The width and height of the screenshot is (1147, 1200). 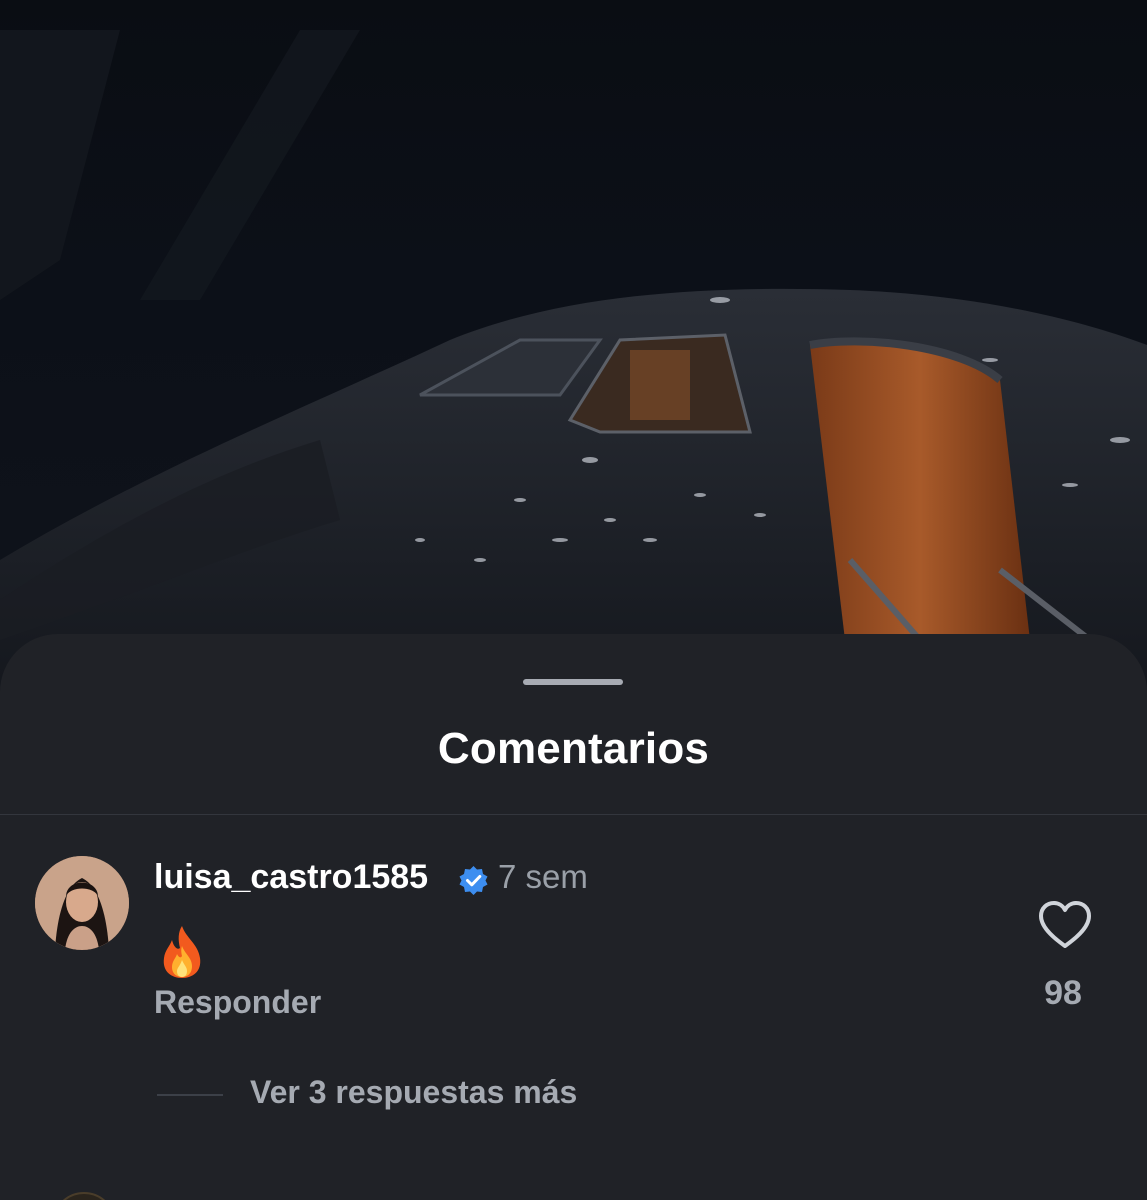 I want to click on fire-emoji-icon, so click(x=182, y=952).